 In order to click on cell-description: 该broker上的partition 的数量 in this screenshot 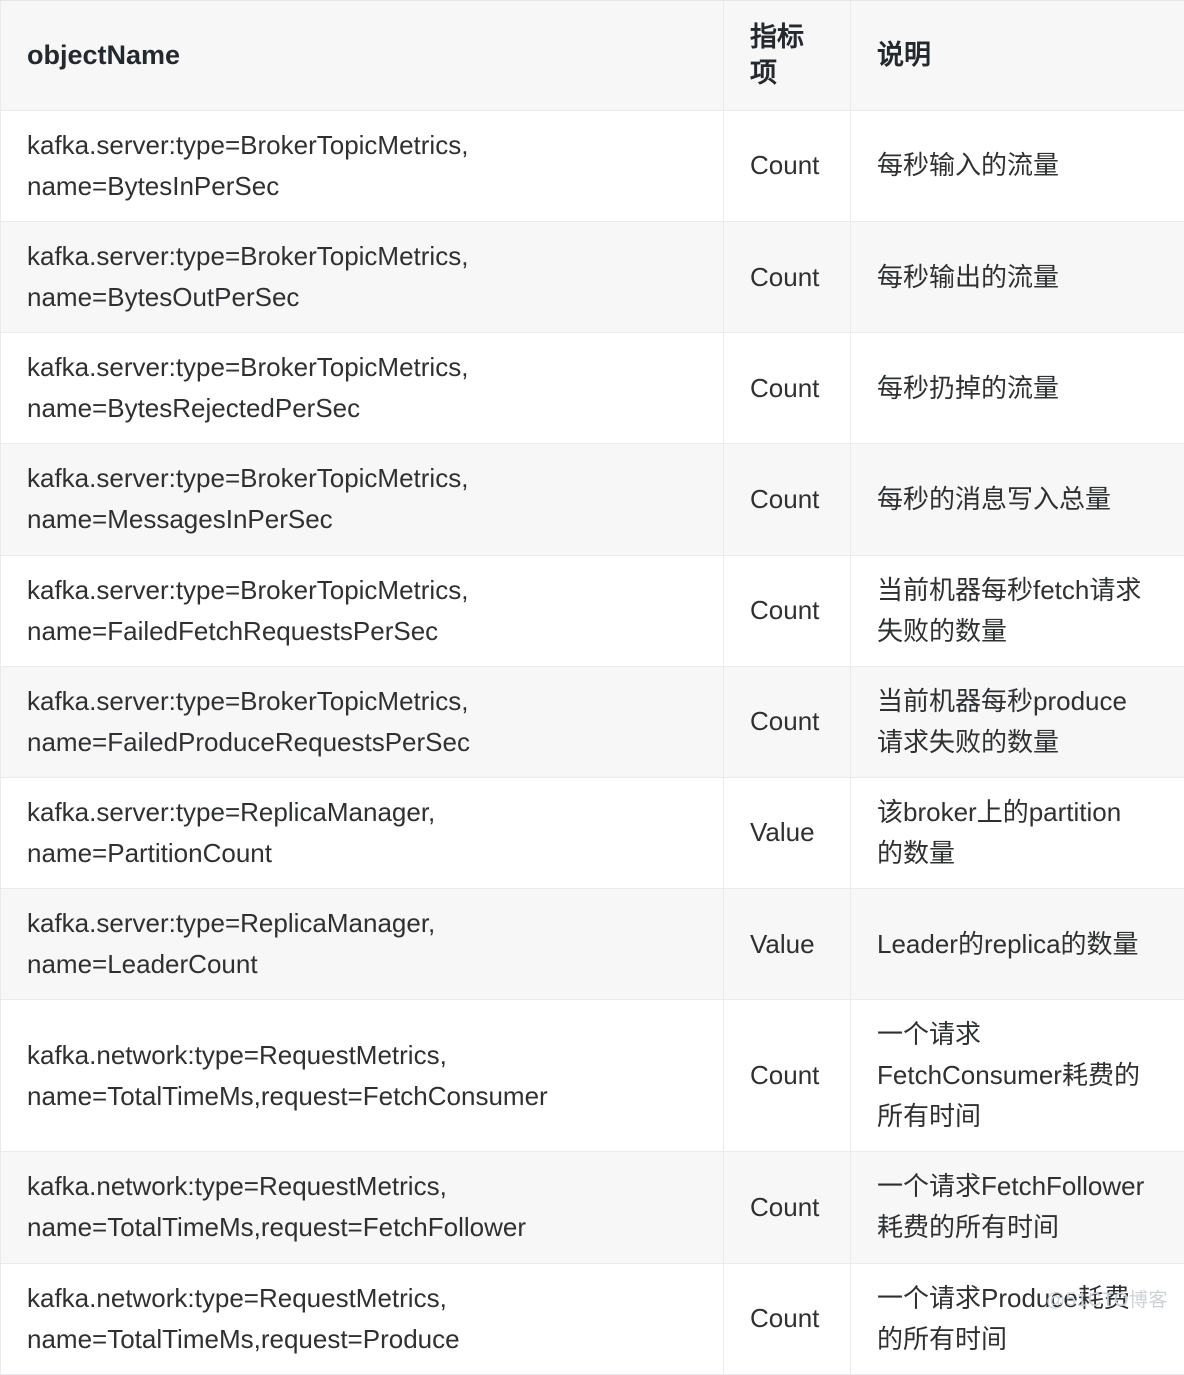, I will do `click(1017, 832)`.